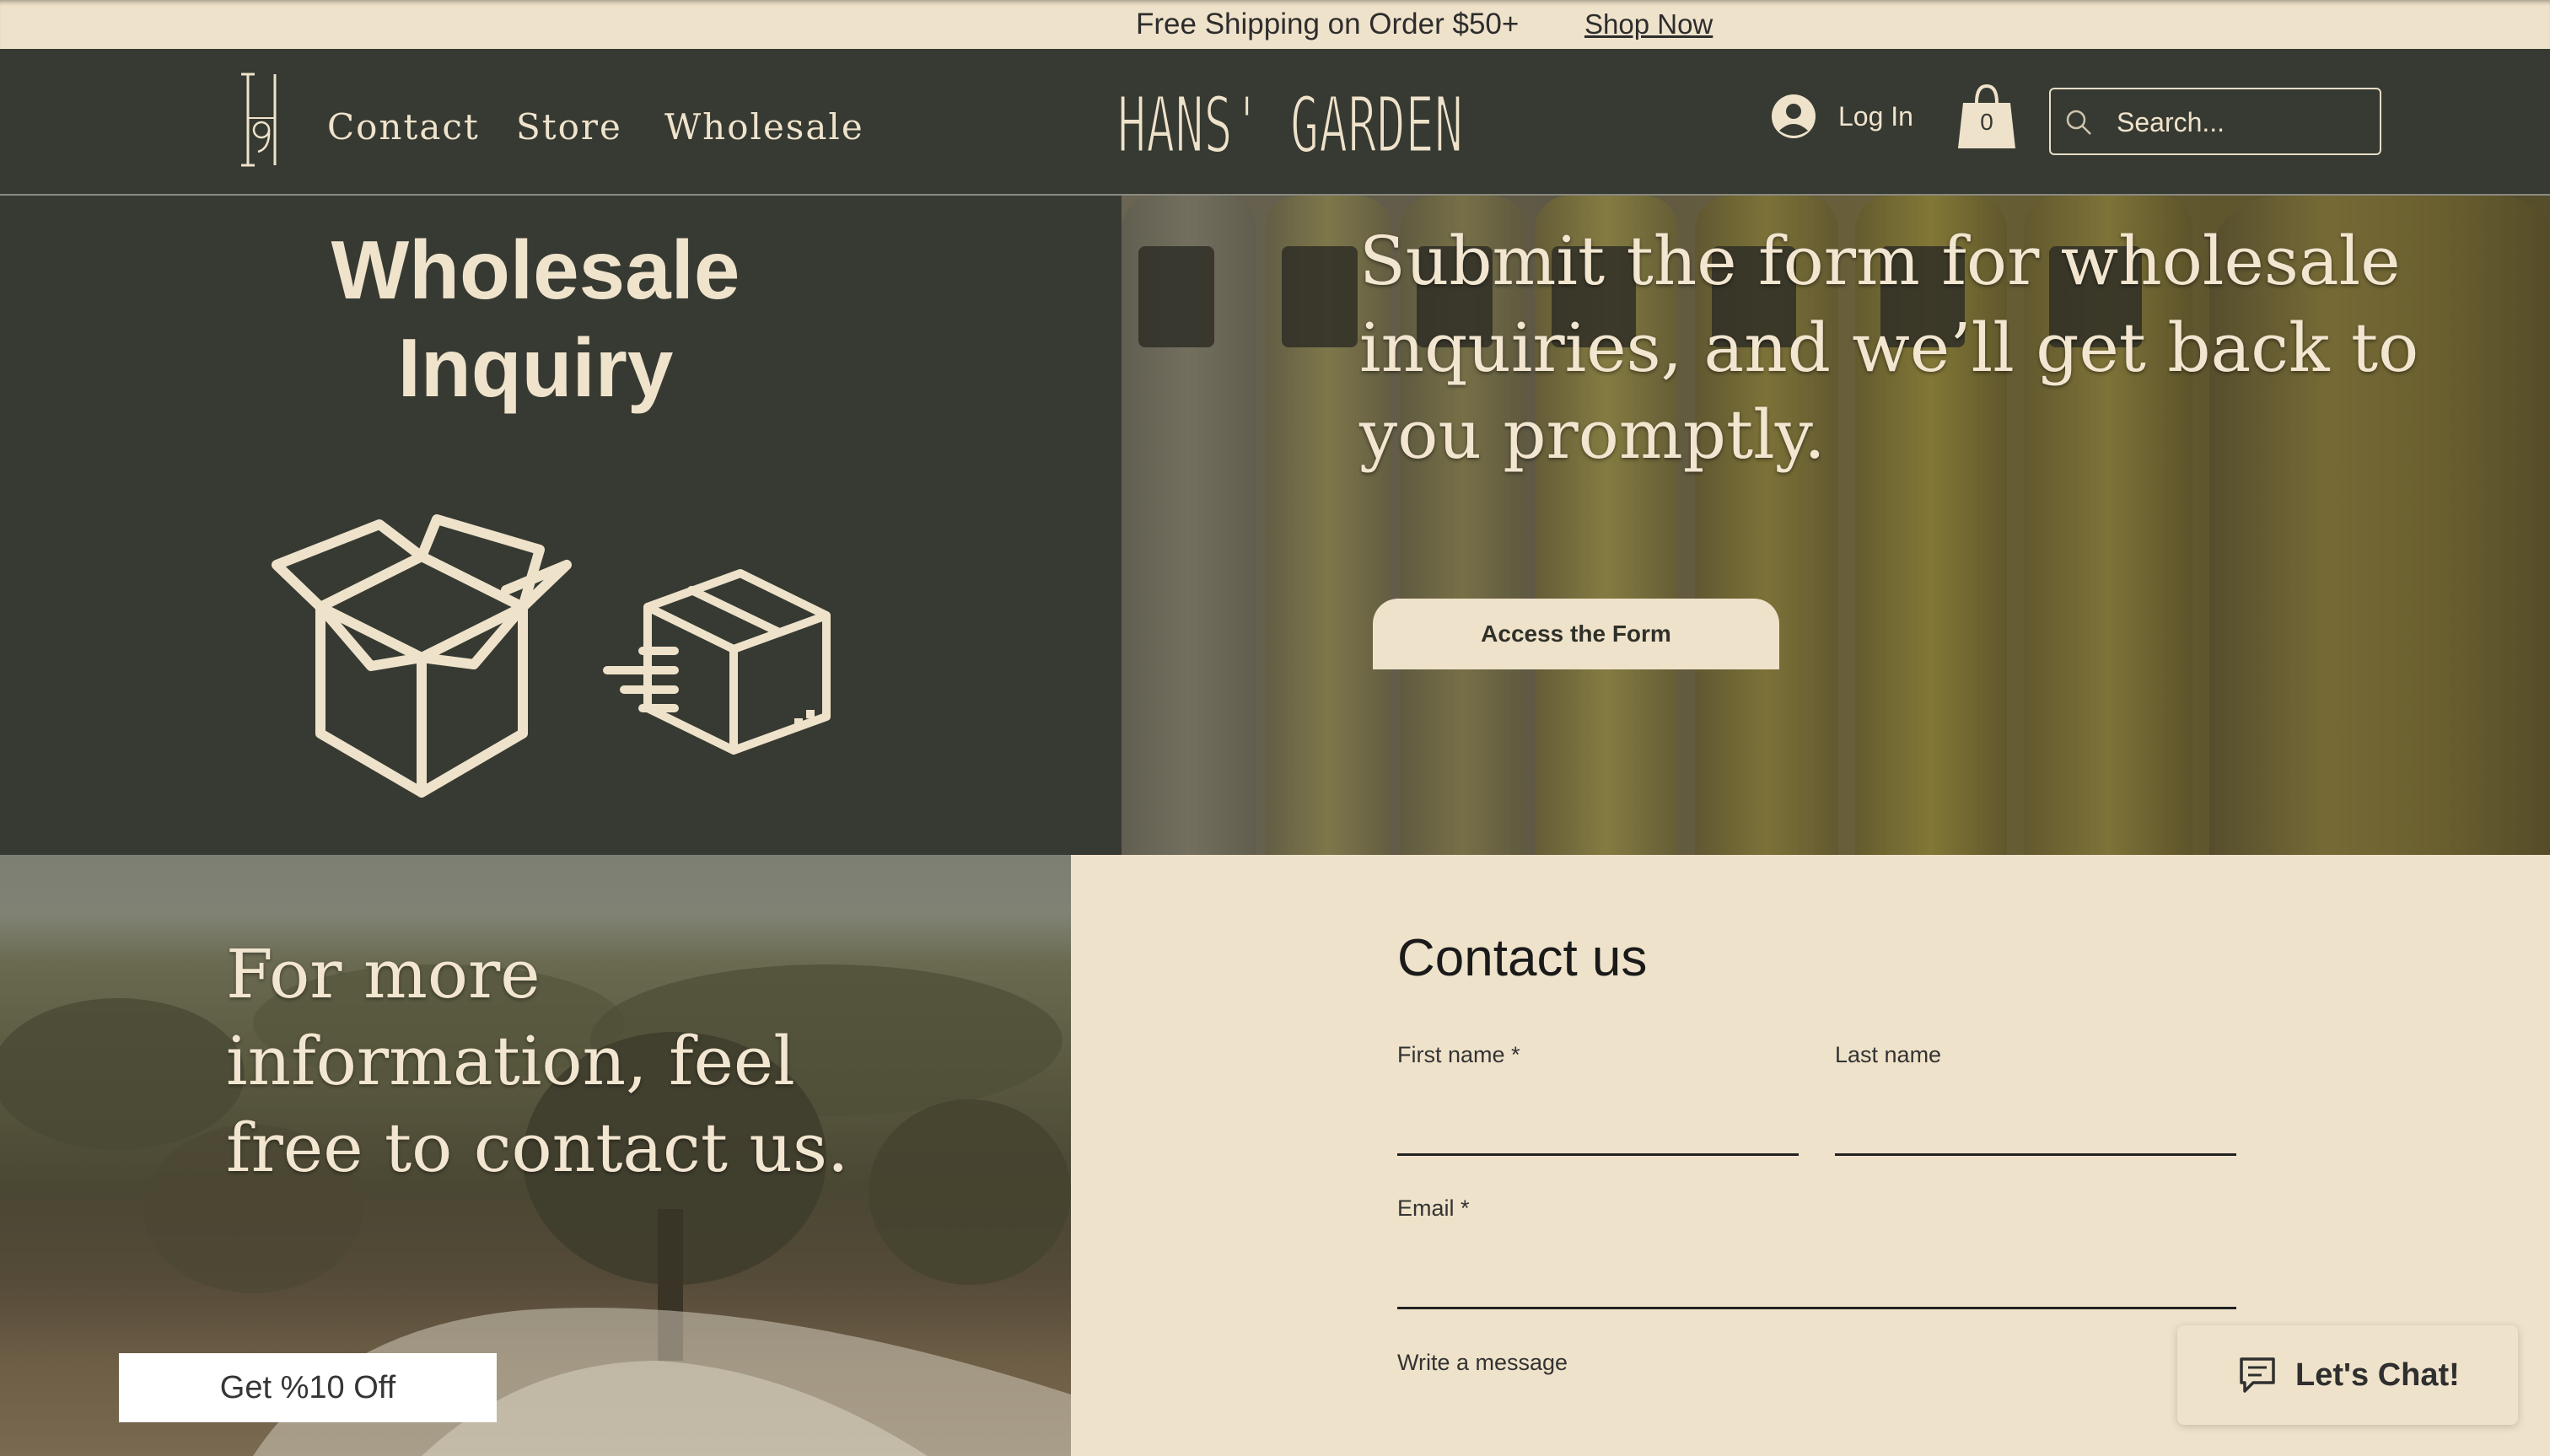 Image resolution: width=2550 pixels, height=1456 pixels. What do you see at coordinates (261, 120) in the screenshot?
I see `hg-monogram-icon` at bounding box center [261, 120].